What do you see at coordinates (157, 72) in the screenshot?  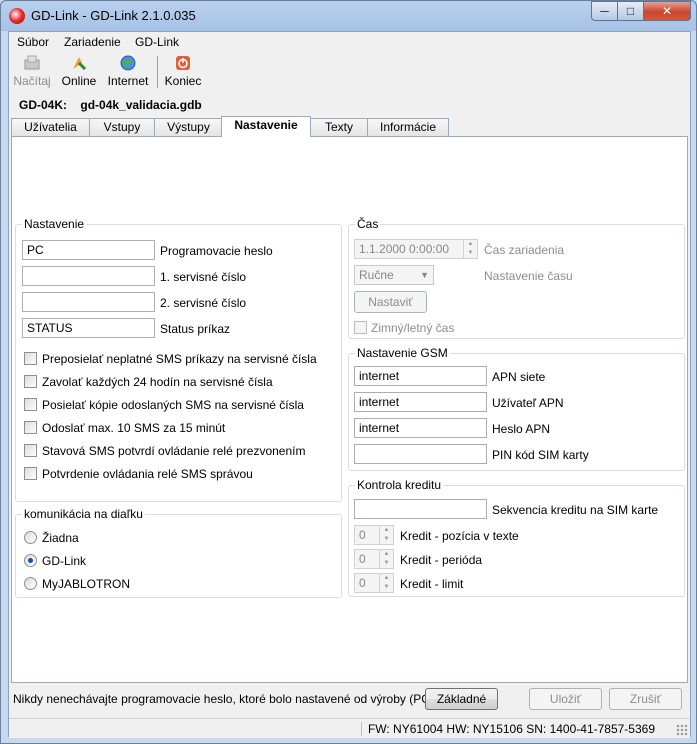 I see `toolbar-separator` at bounding box center [157, 72].